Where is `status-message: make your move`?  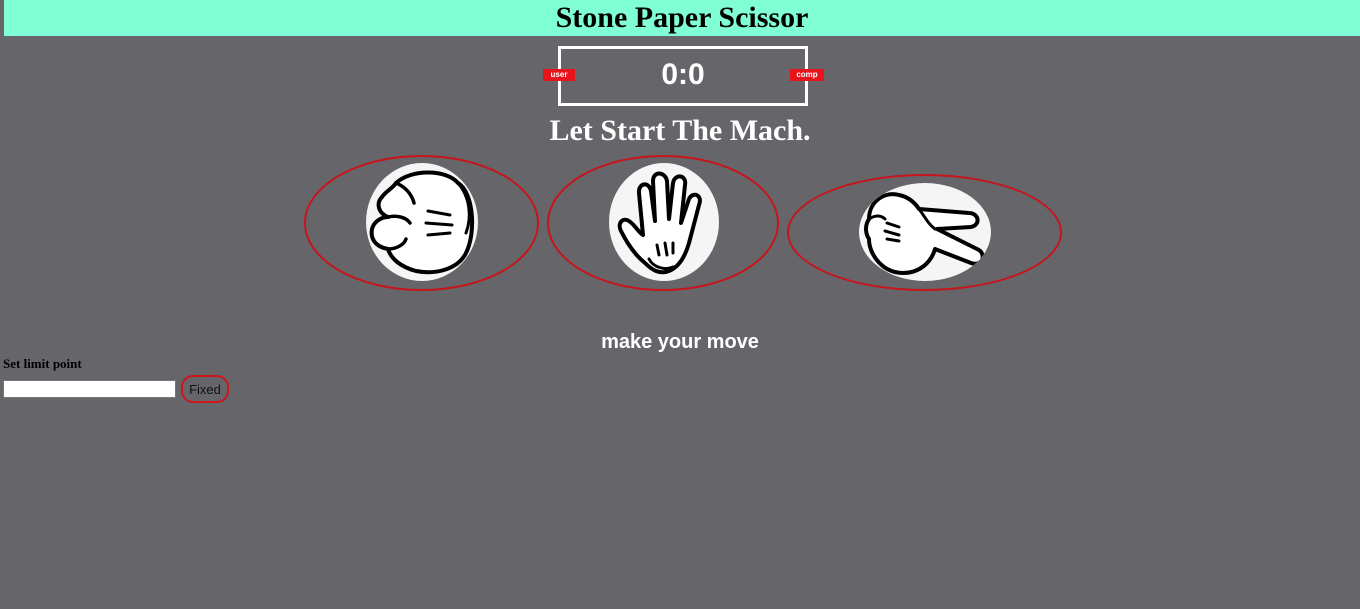
status-message: make your move is located at coordinates (680, 342).